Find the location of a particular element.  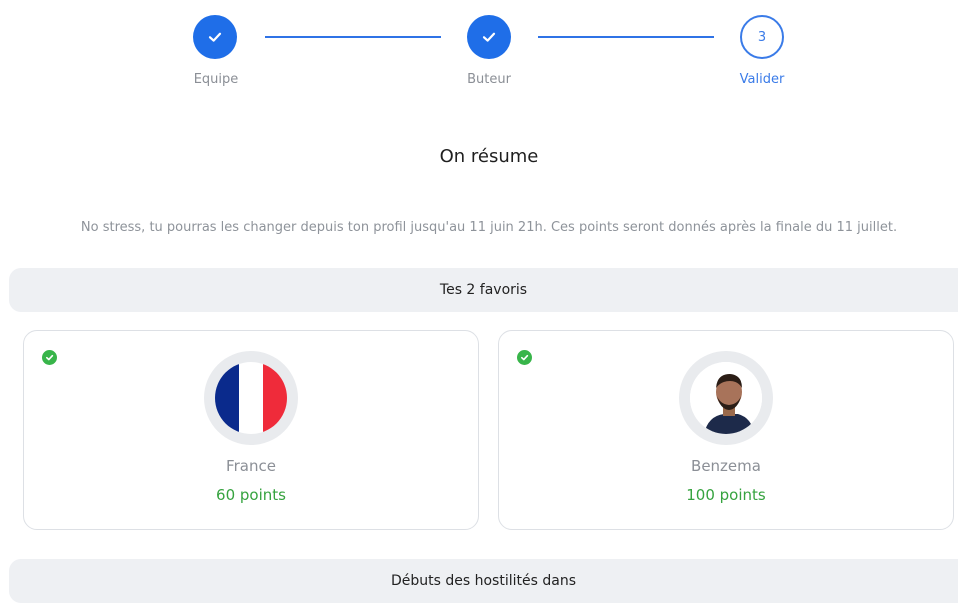

step-number: 3 is located at coordinates (762, 37).